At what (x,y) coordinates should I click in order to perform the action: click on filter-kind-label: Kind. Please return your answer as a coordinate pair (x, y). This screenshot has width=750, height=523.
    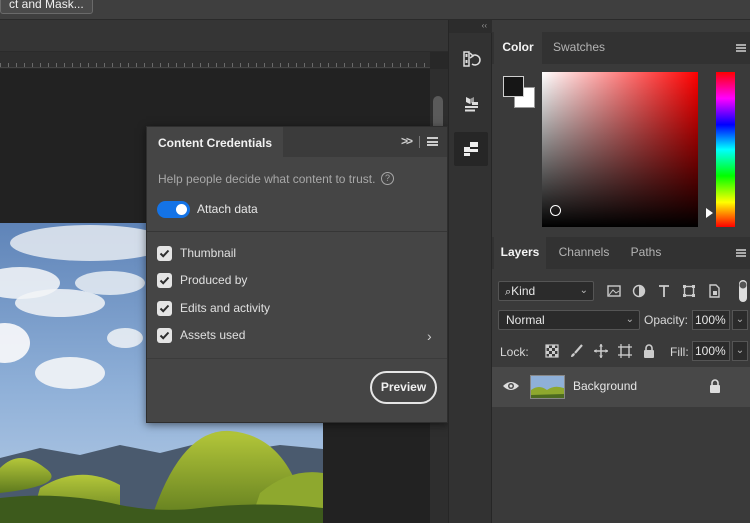
    Looking at the image, I should click on (523, 291).